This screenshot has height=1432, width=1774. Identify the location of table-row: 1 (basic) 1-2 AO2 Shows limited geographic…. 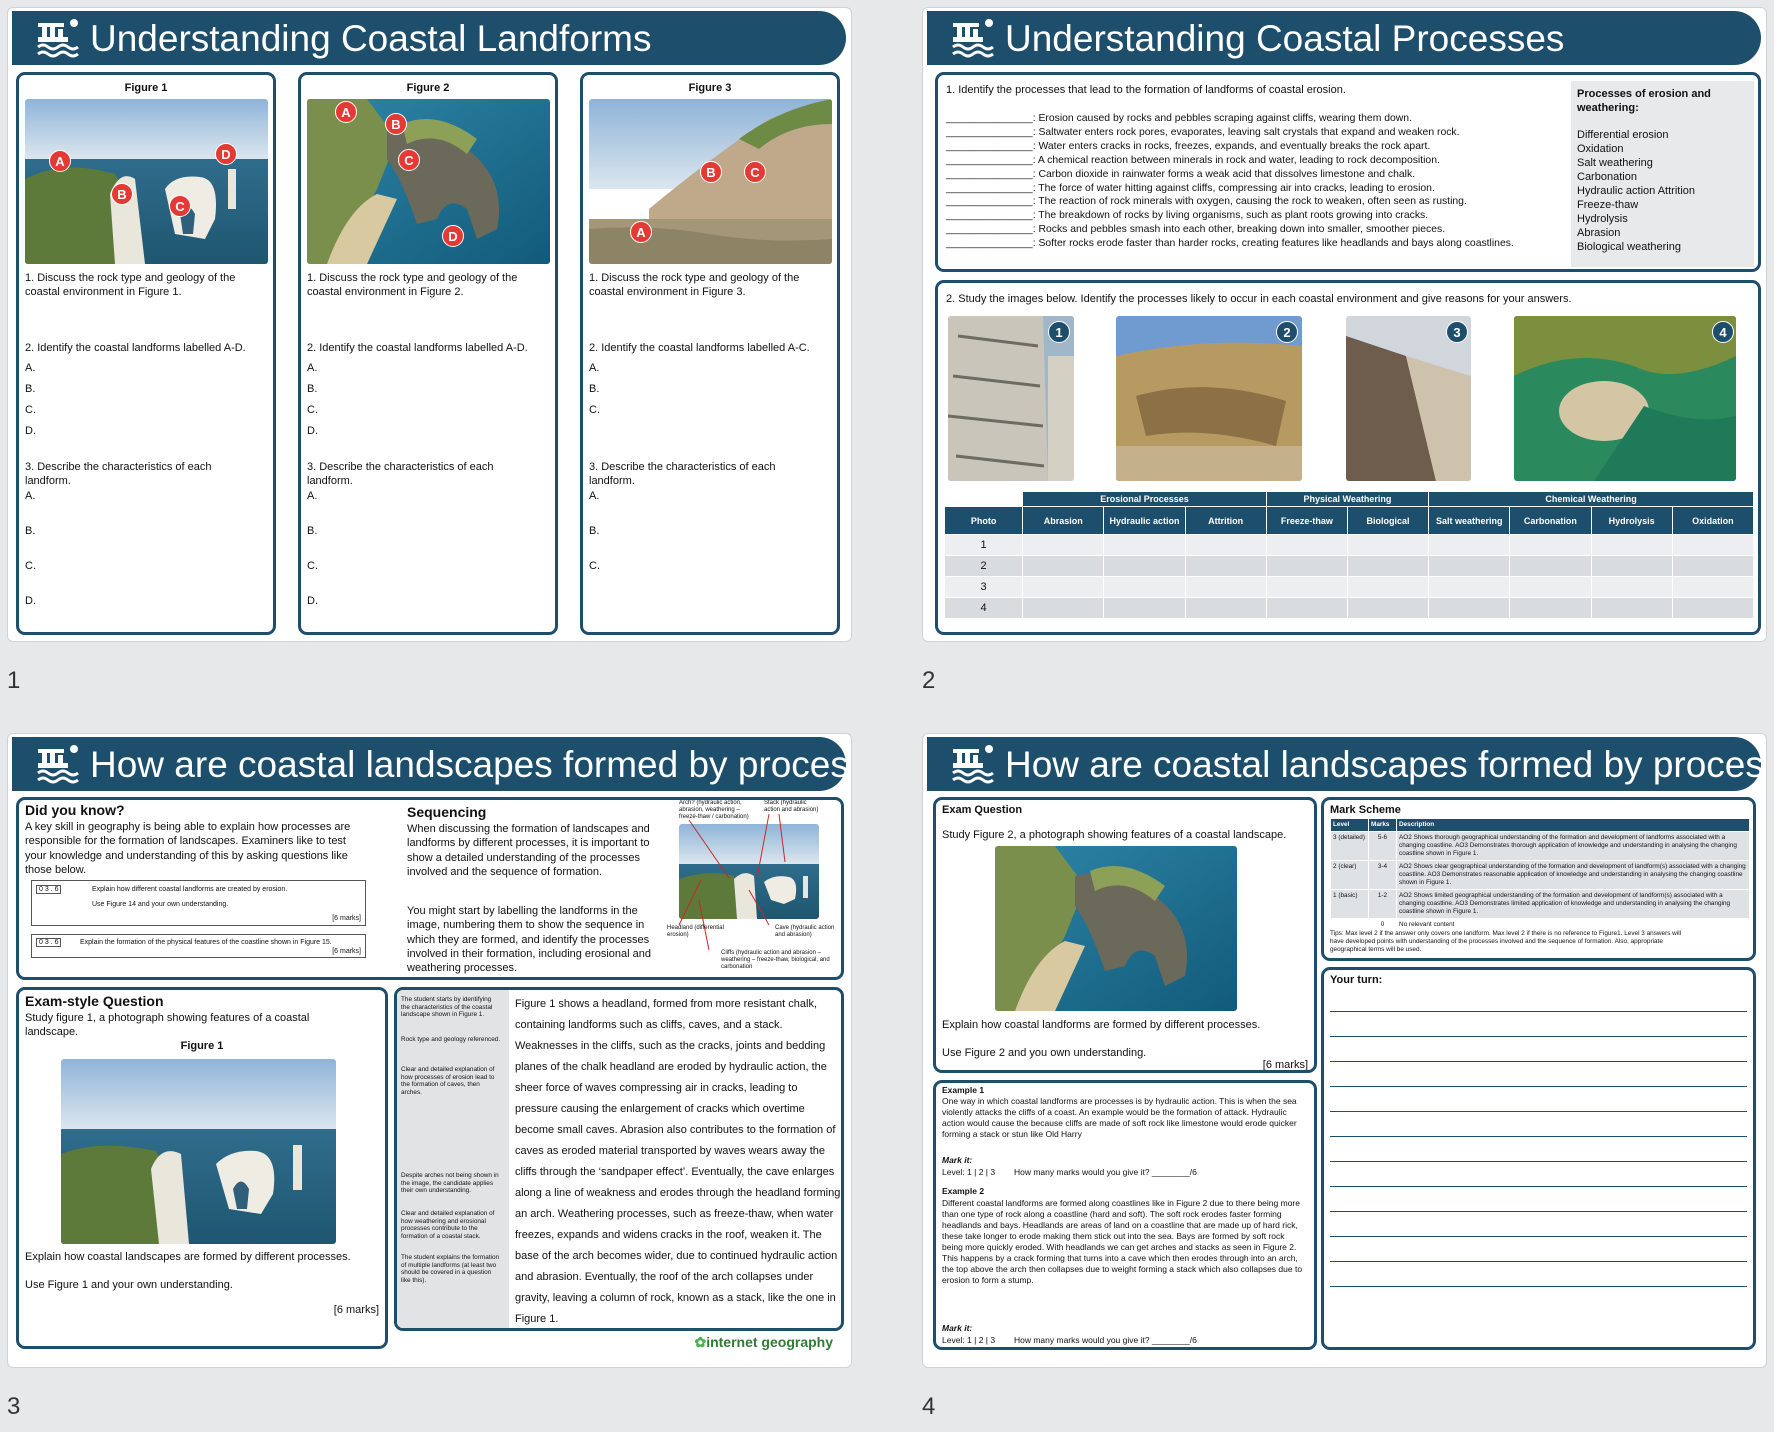
(1540, 904).